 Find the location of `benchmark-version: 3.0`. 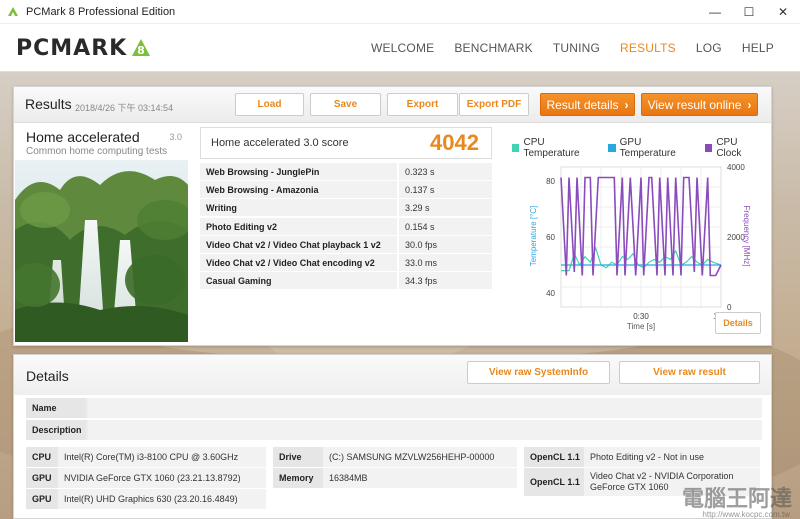

benchmark-version: 3.0 is located at coordinates (175, 137).